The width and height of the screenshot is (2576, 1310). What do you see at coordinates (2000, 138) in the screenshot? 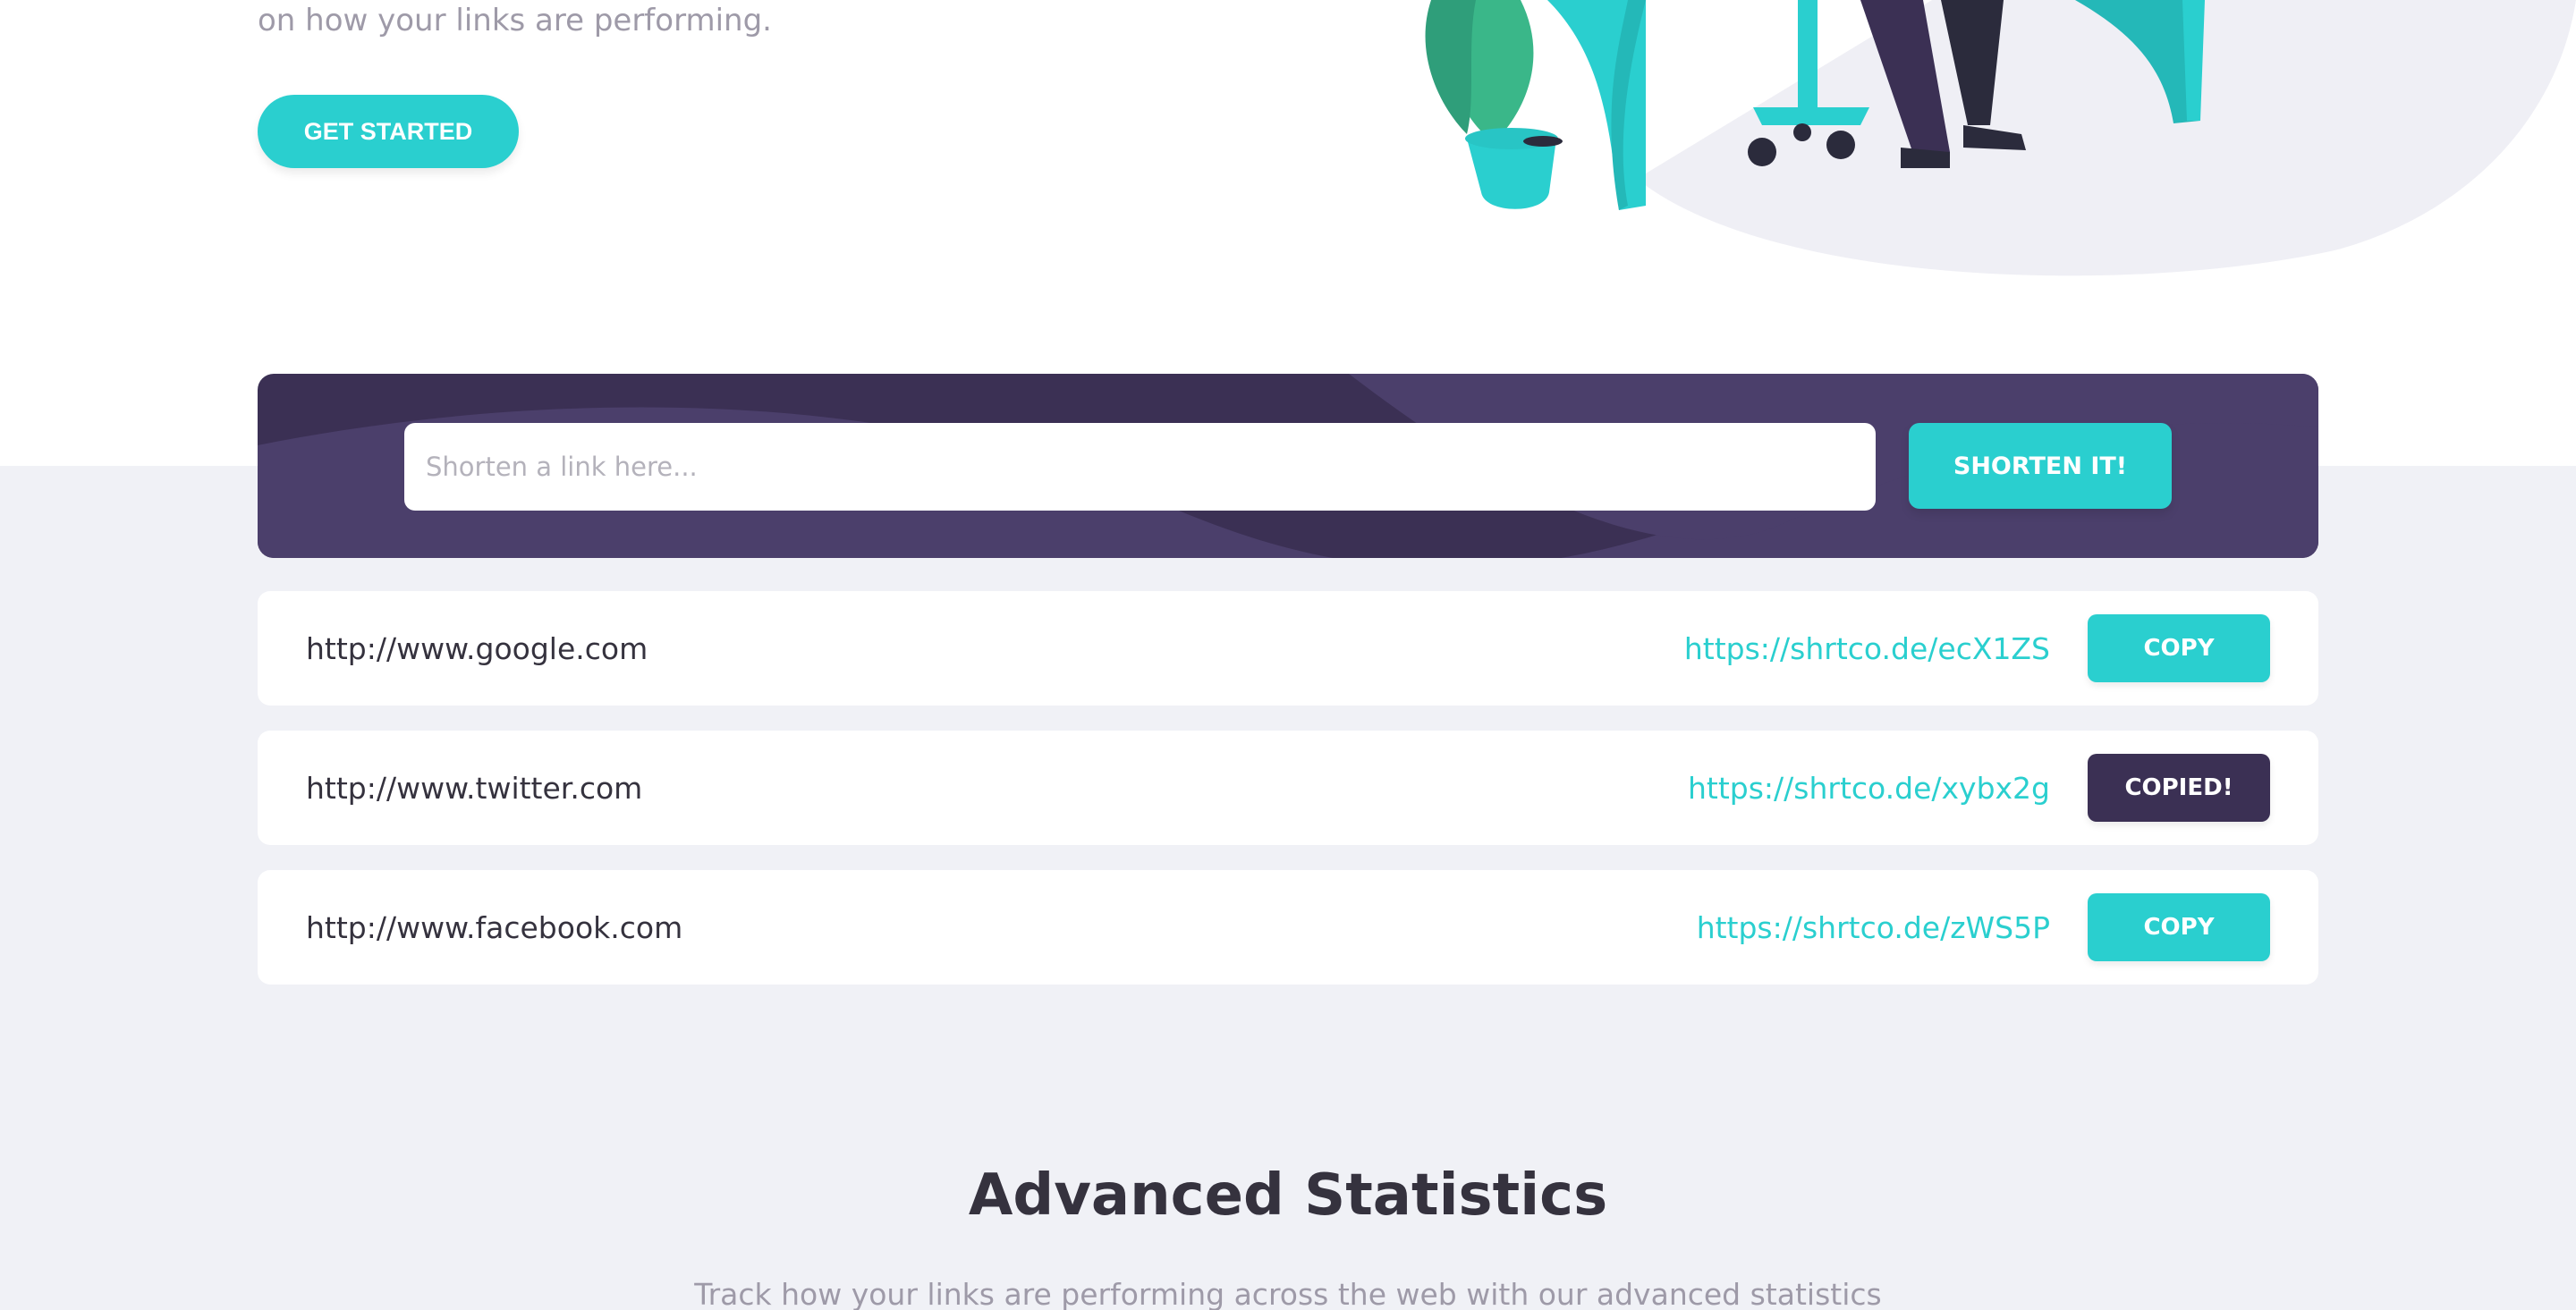
I see `hero-illustration` at bounding box center [2000, 138].